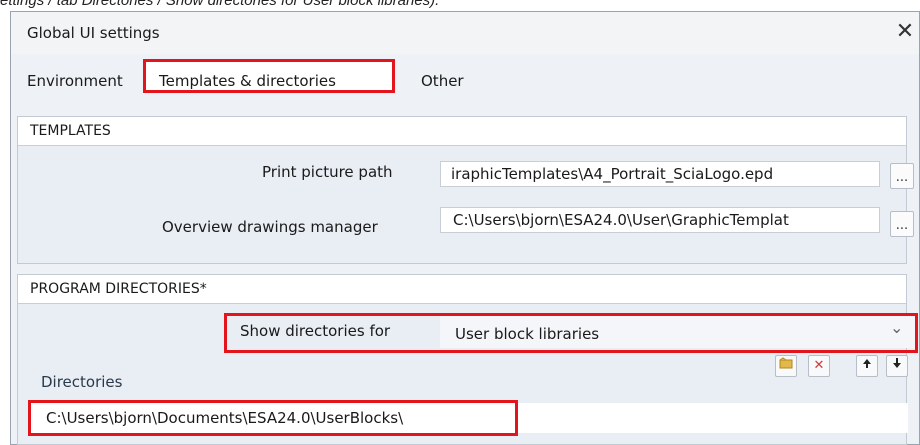 This screenshot has height=445, width=920. What do you see at coordinates (93, 33) in the screenshot?
I see `dialog-title: Global UI settings` at bounding box center [93, 33].